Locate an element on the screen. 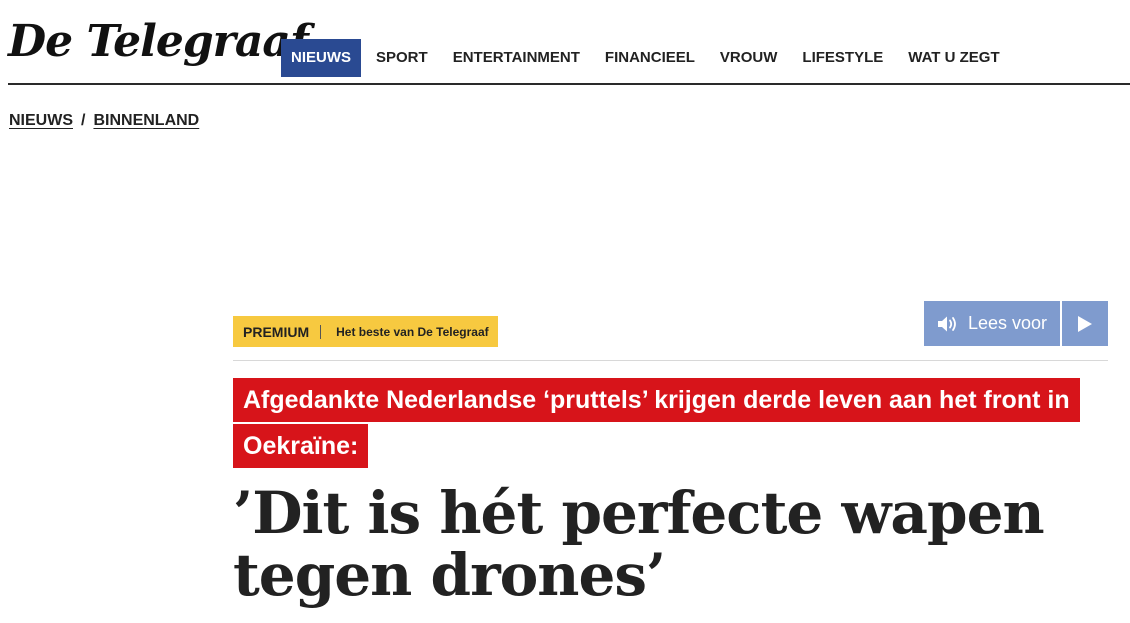 This screenshot has width=1130, height=623. play-button is located at coordinates (1085, 323).